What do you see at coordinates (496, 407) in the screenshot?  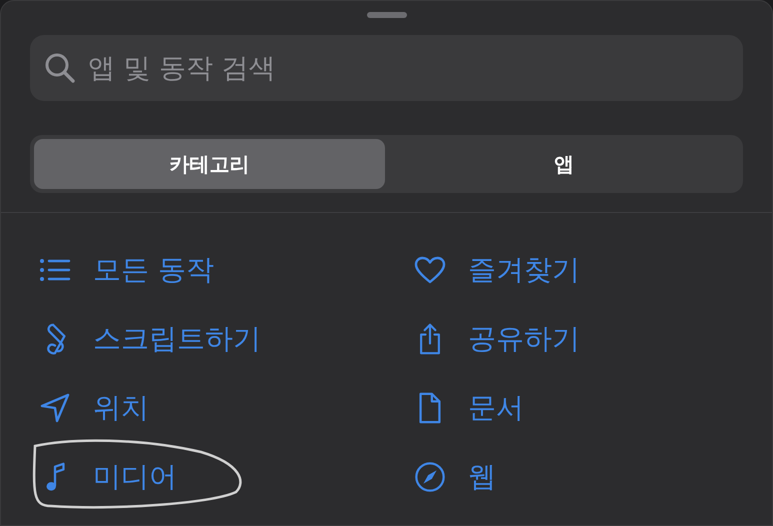 I see `category-link: 문서` at bounding box center [496, 407].